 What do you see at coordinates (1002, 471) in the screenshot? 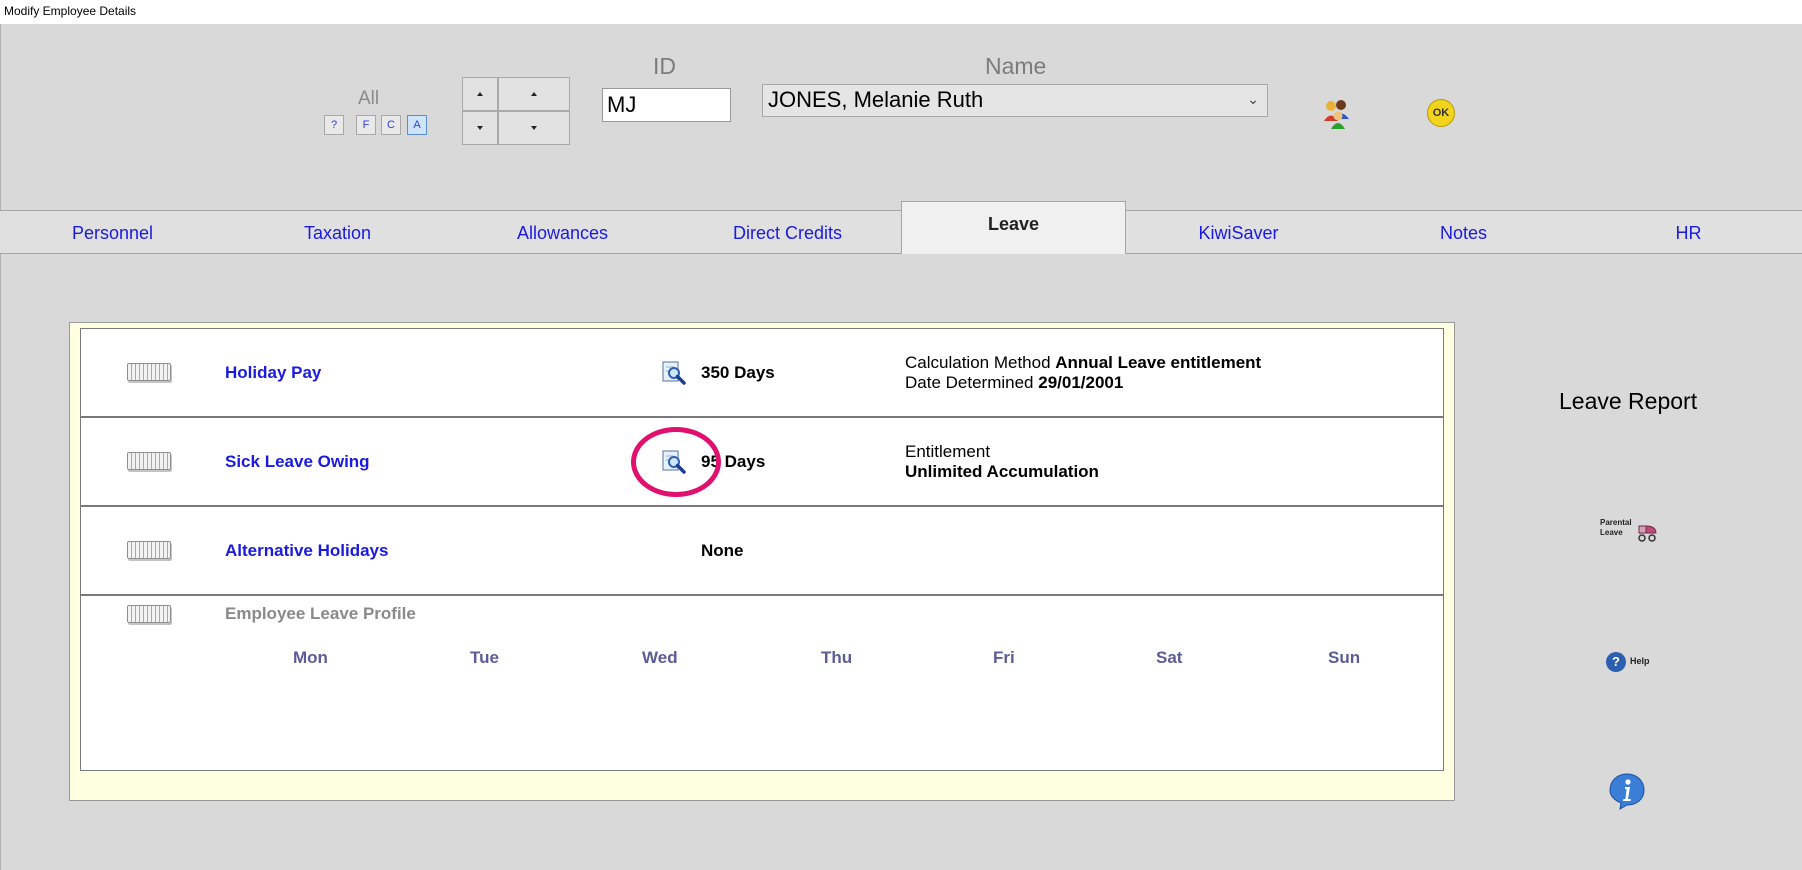
I see `entitlement-value: Unlimited Accumulation` at bounding box center [1002, 471].